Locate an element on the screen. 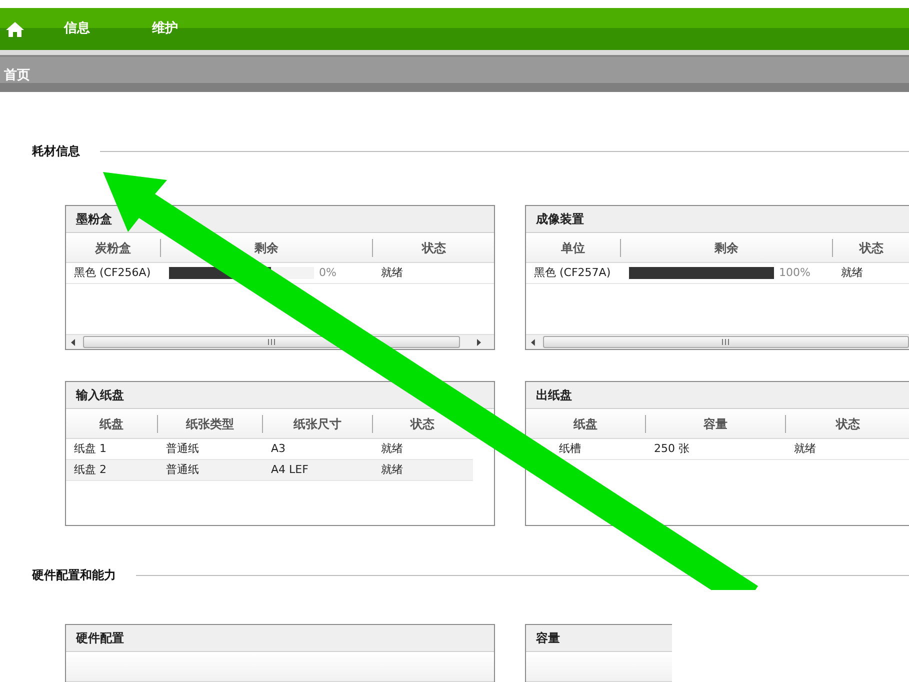 The height and width of the screenshot is (682, 909). column-header: 炭粉盒 is located at coordinates (113, 248).